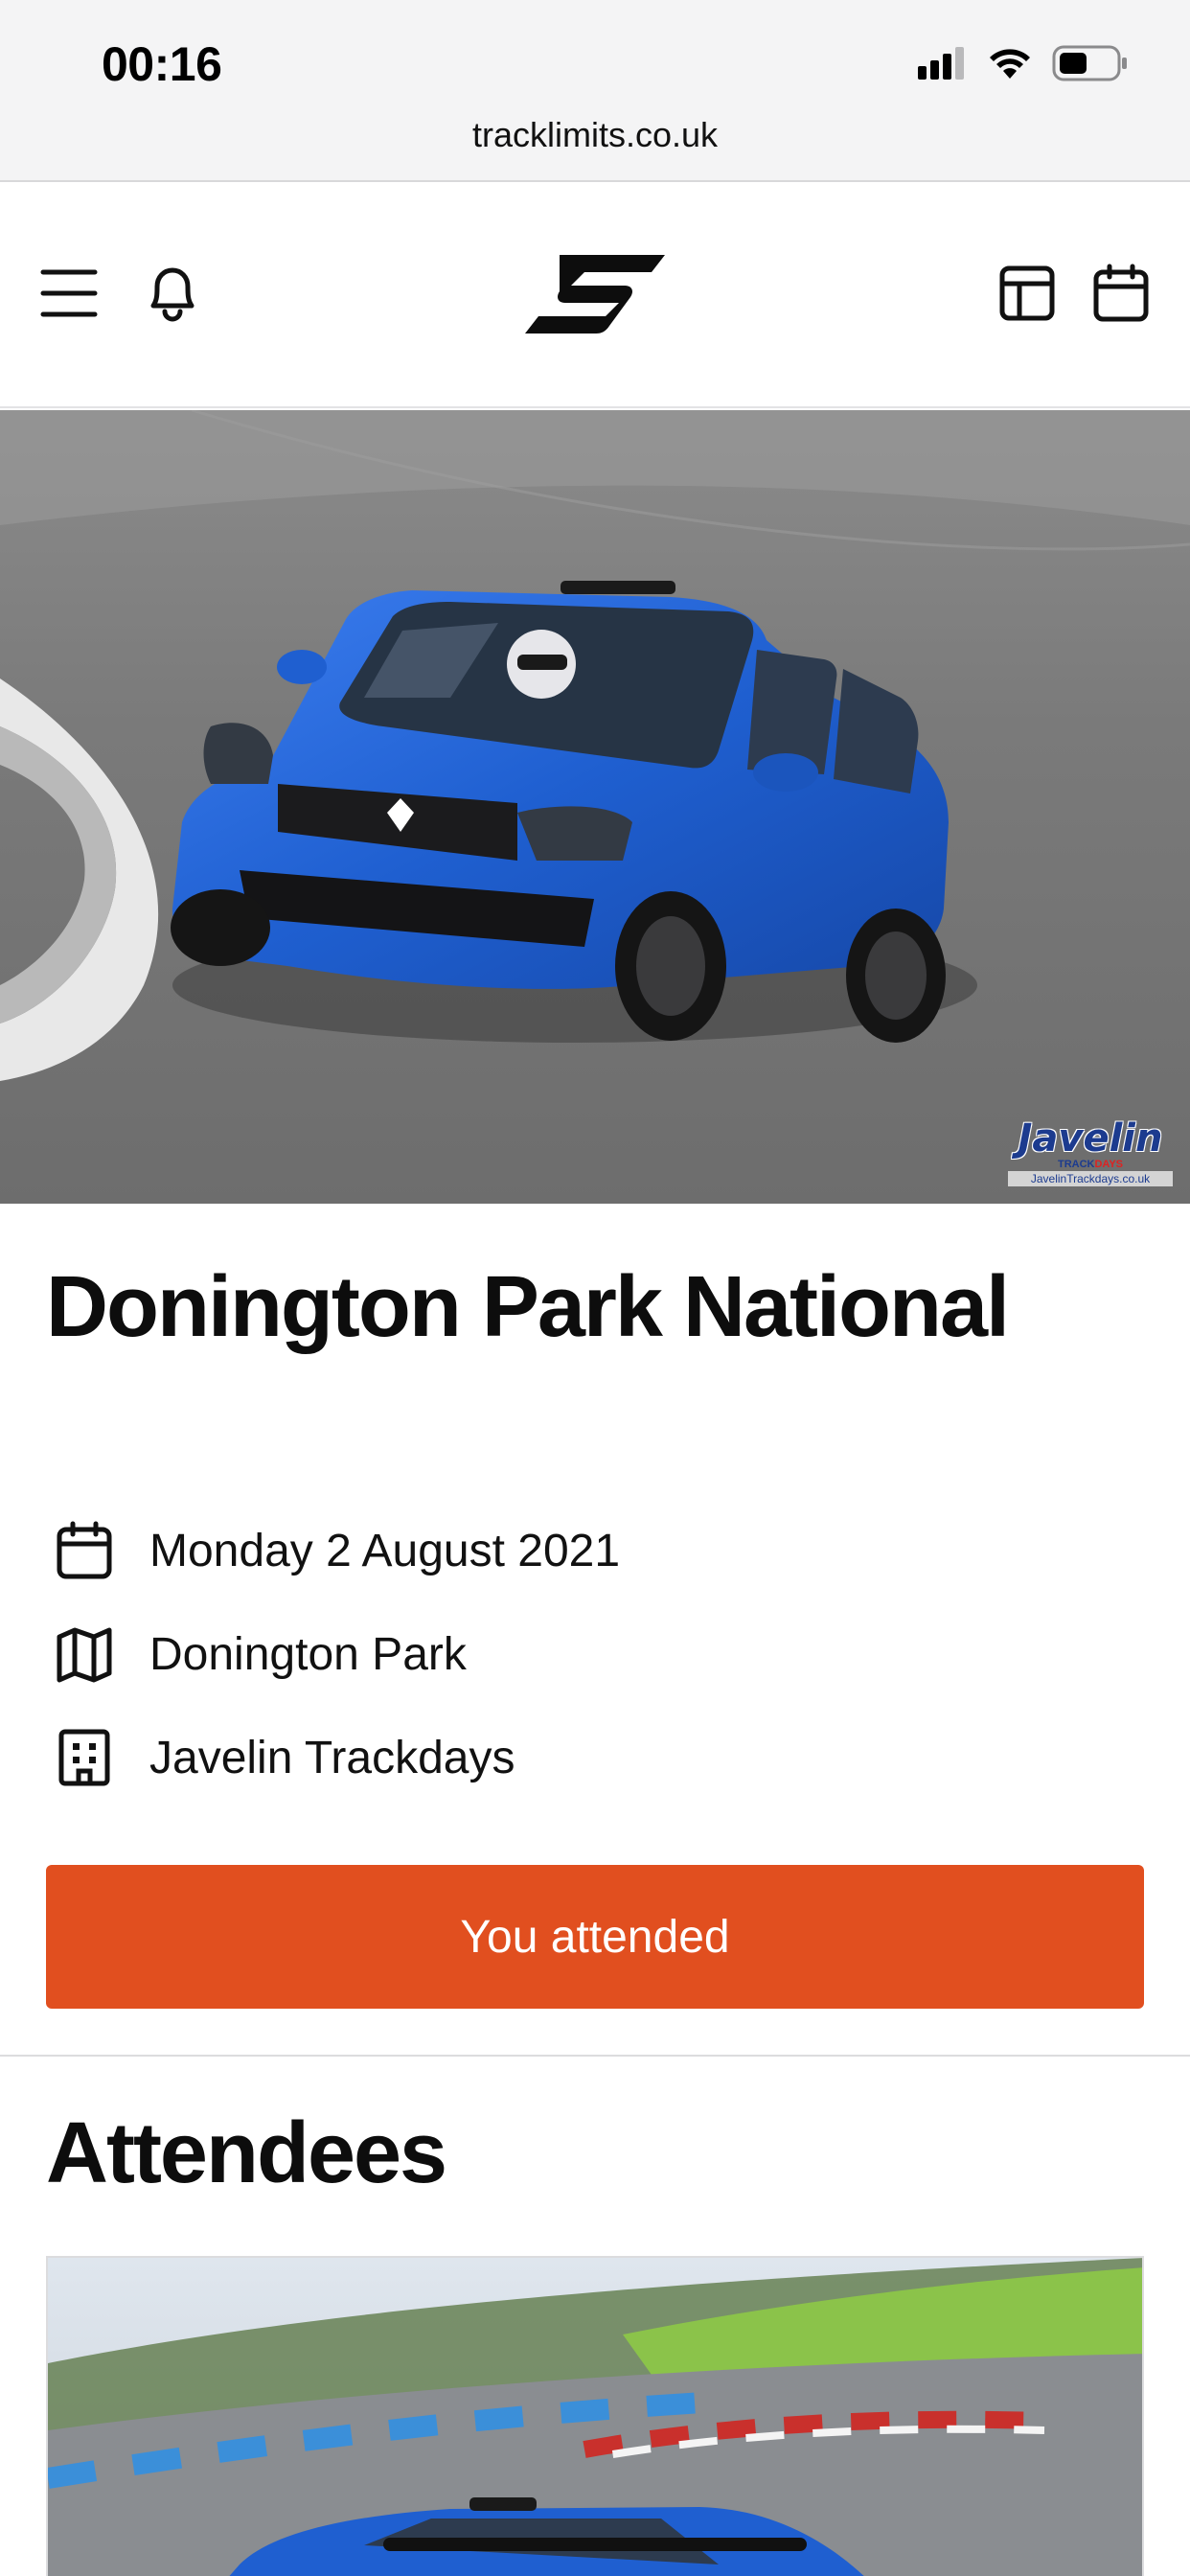 This screenshot has height=2576, width=1190. I want to click on url-bar: tracklimits.co.uk, so click(595, 135).